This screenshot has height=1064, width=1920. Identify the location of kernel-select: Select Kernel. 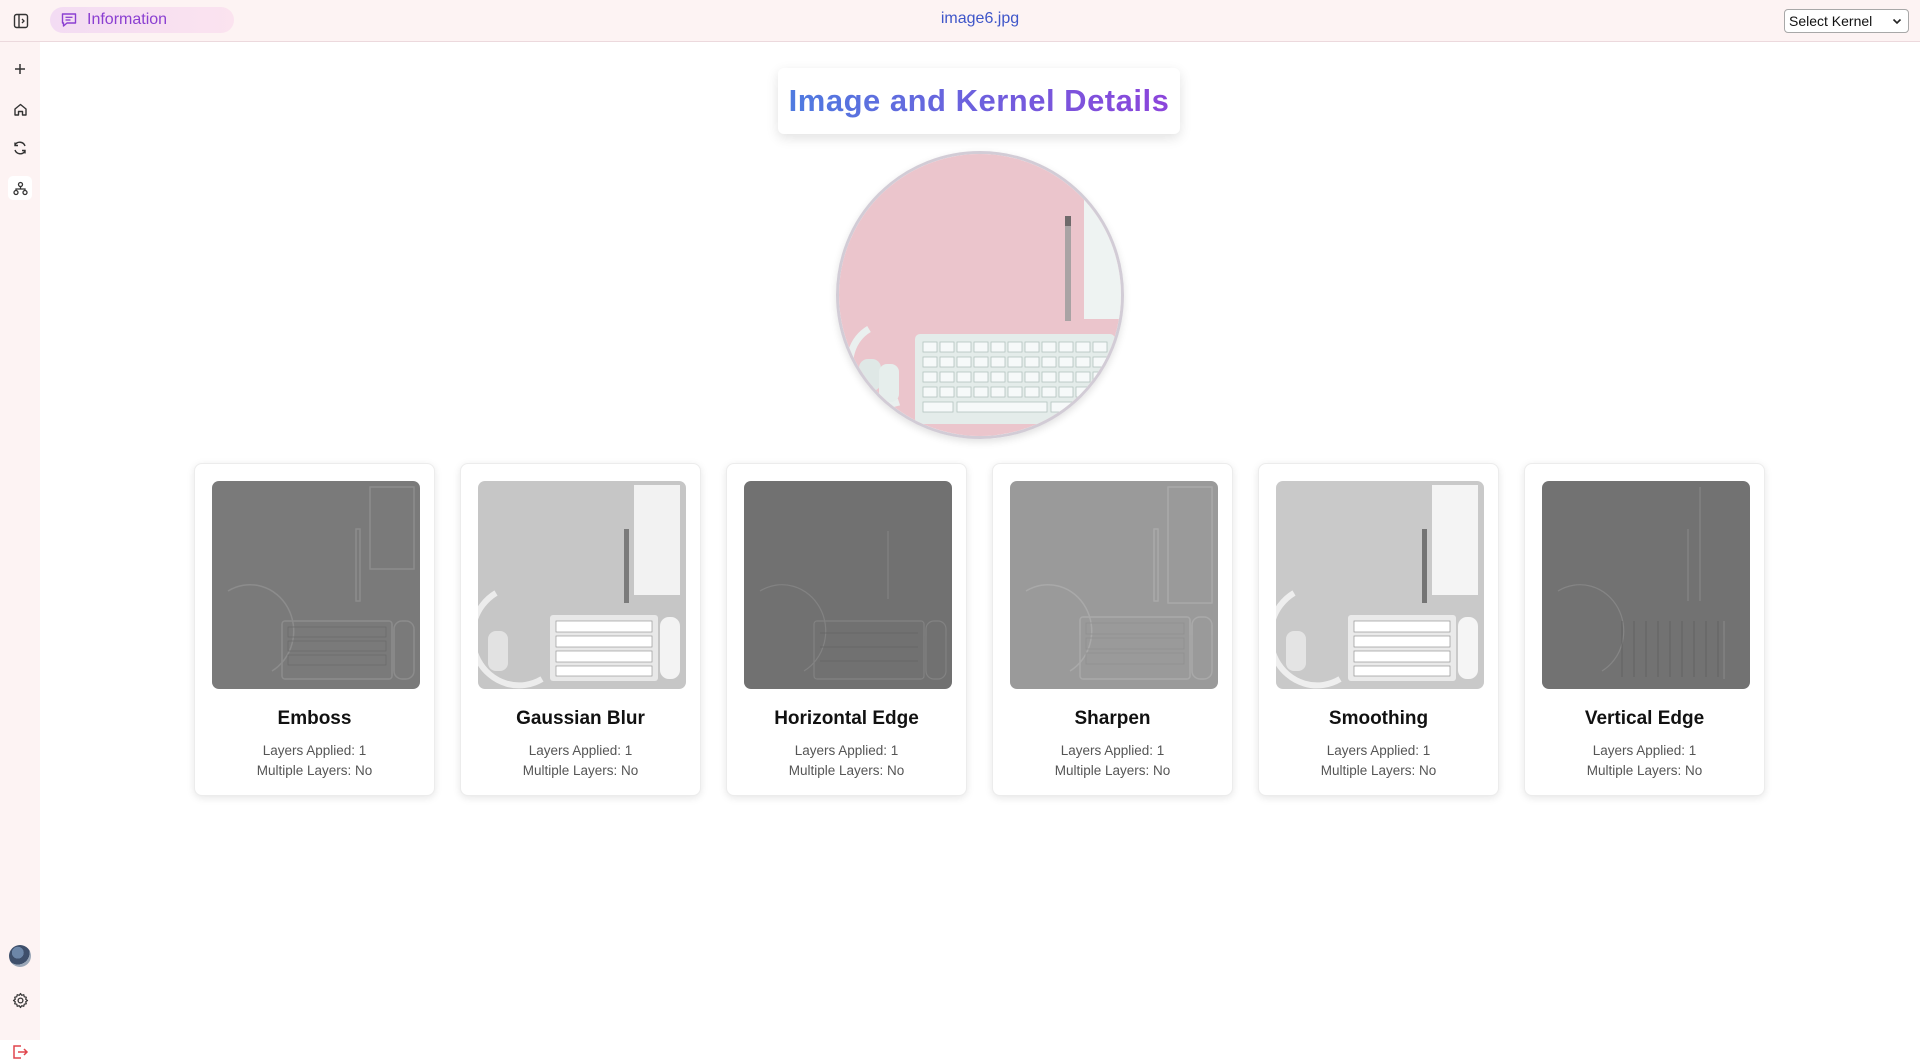
(1846, 21).